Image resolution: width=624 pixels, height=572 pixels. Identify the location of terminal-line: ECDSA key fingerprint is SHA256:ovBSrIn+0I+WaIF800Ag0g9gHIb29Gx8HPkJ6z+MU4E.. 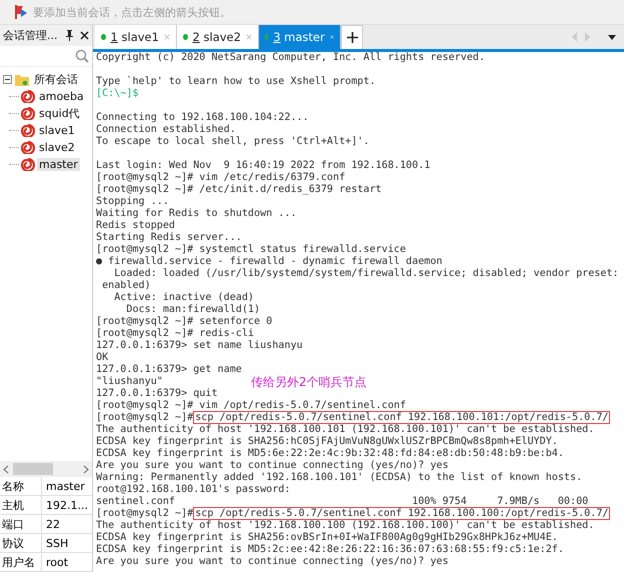
(327, 537).